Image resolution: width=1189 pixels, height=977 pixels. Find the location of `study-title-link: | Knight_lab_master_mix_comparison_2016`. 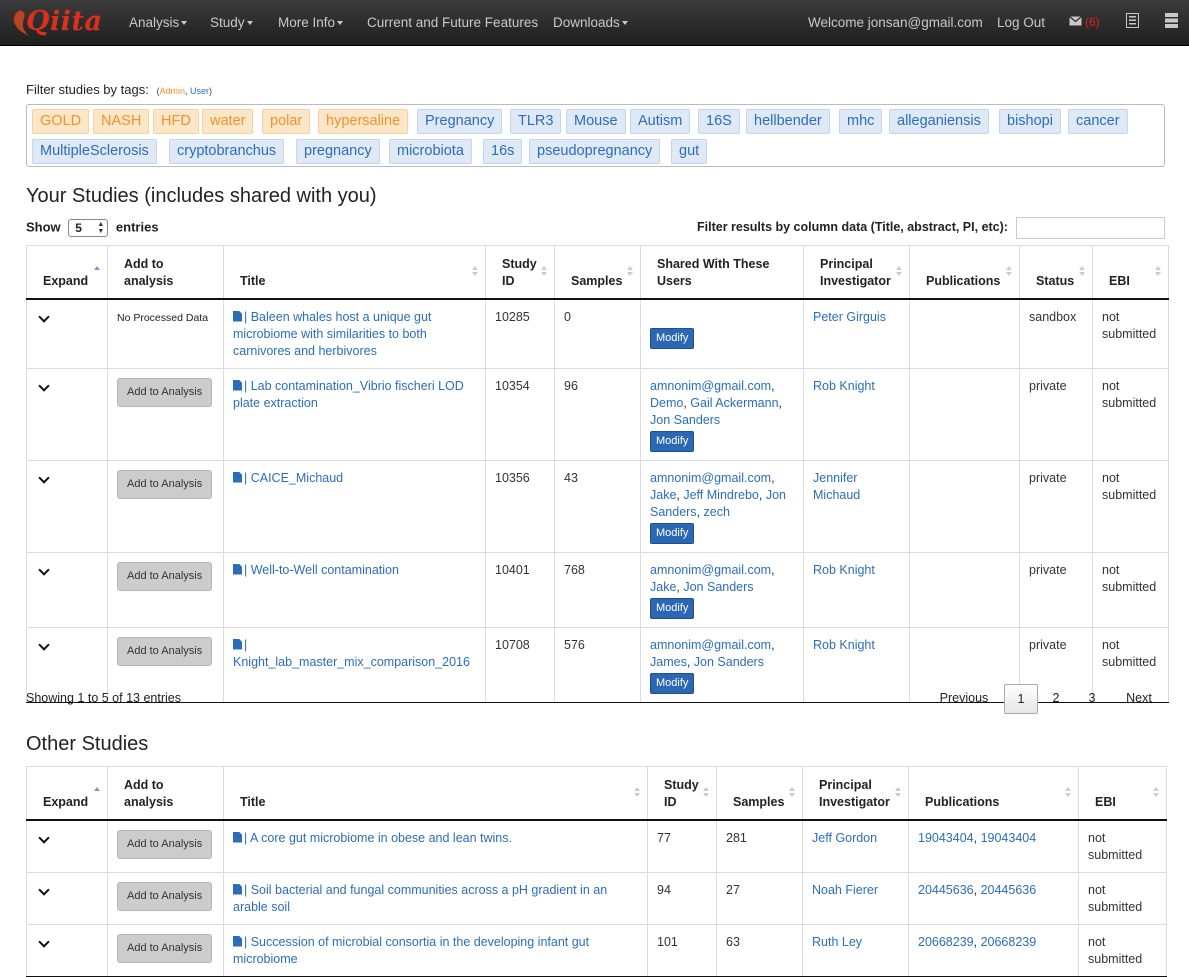

study-title-link: | Knight_lab_master_mix_comparison_2016 is located at coordinates (351, 653).